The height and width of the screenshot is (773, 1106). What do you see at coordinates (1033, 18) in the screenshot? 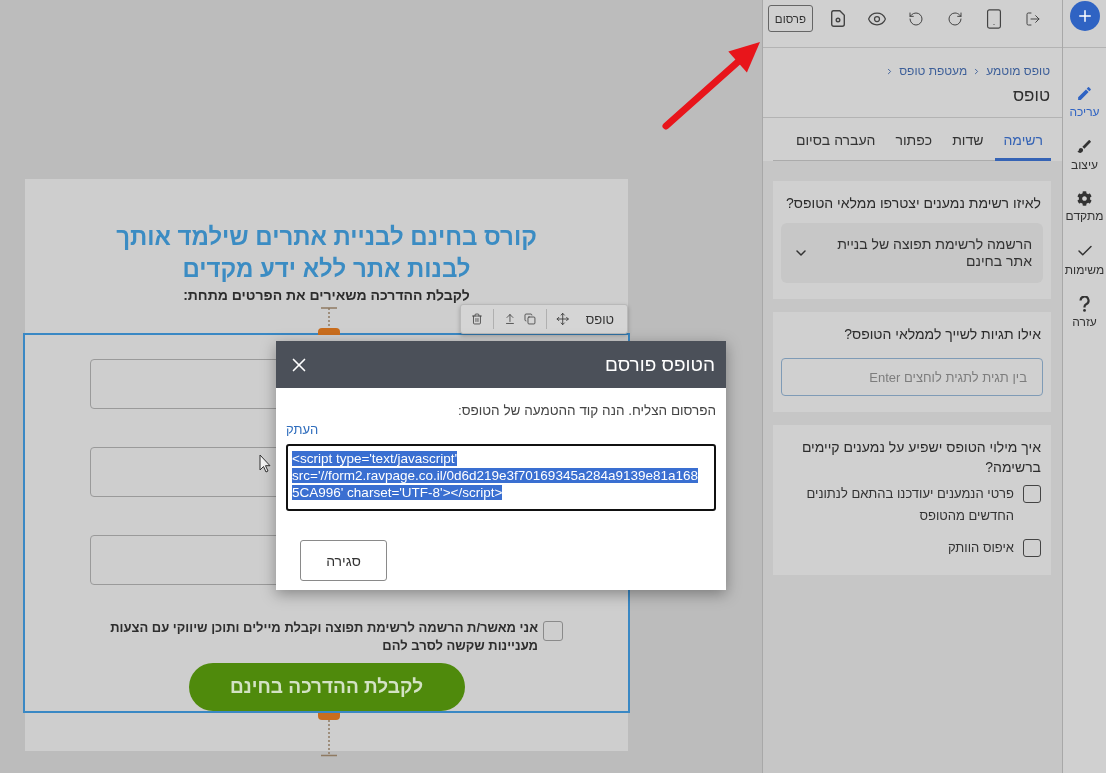
I see `exit-icon` at bounding box center [1033, 18].